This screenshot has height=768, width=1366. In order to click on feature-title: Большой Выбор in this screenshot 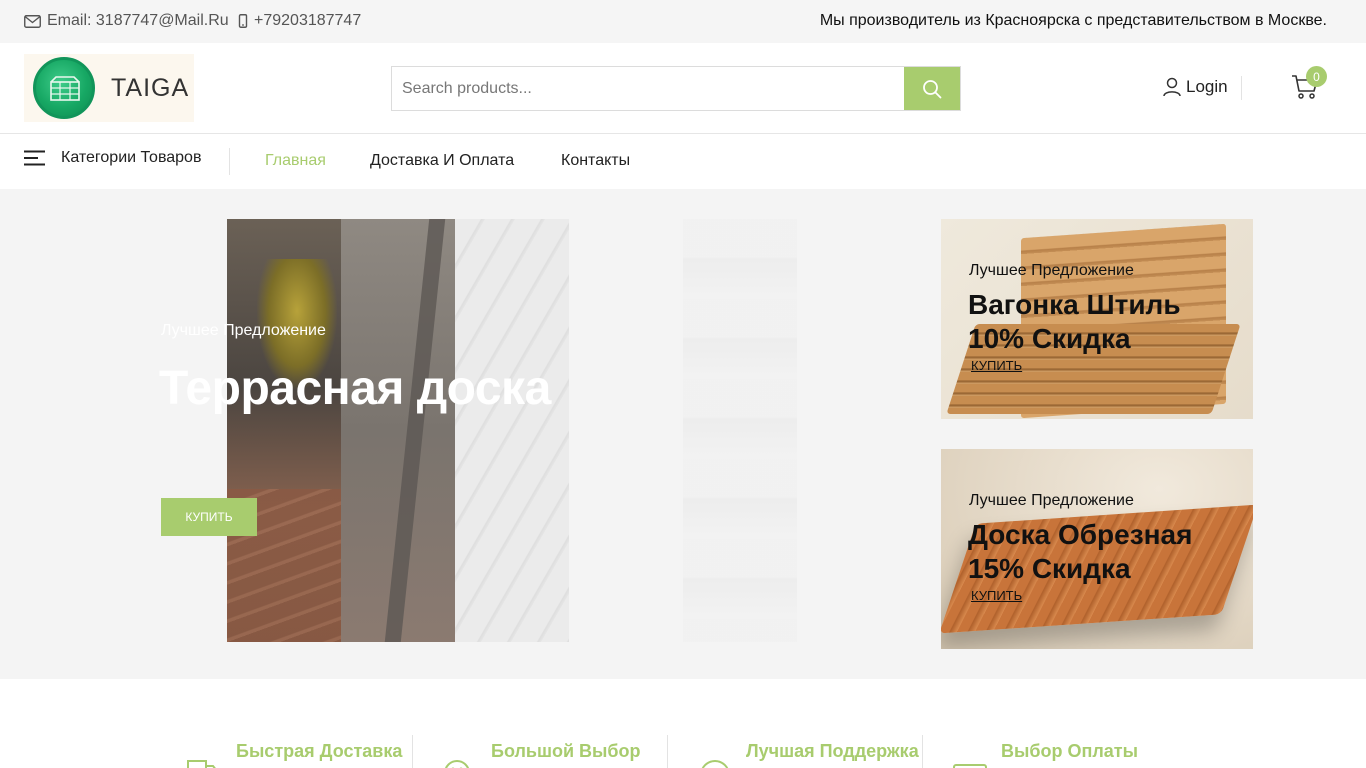, I will do `click(566, 751)`.